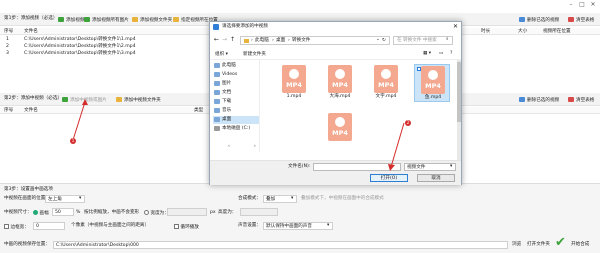  I want to click on add-mid-folder-button: 添加中视频文件夹, so click(138, 100).